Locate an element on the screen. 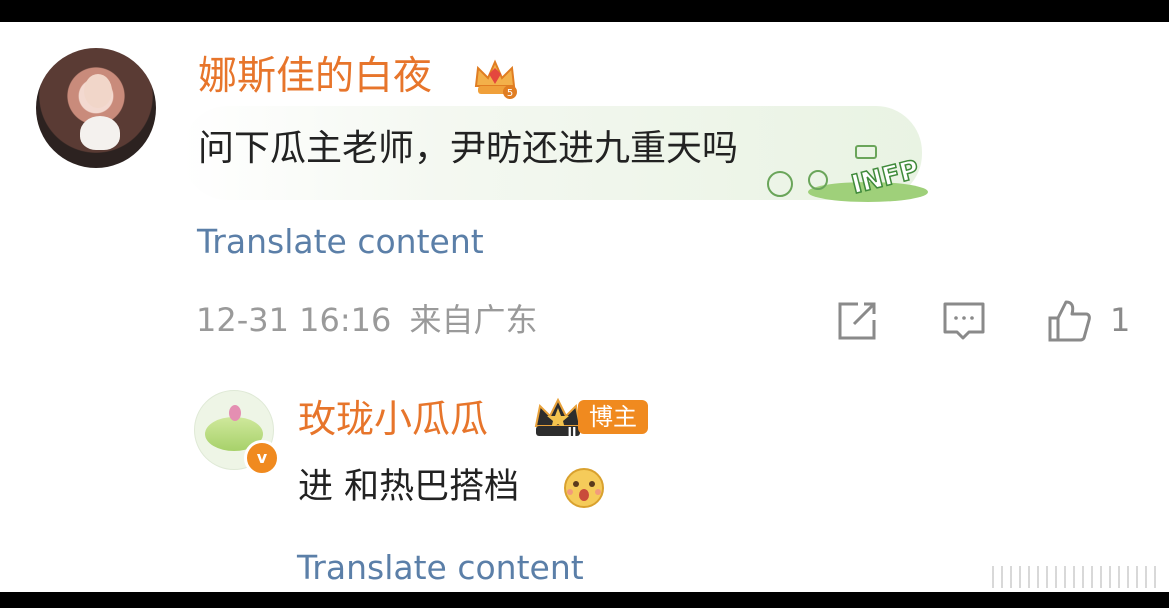 The width and height of the screenshot is (1169, 608). vip-crown-icon: 5 is located at coordinates (495, 79).